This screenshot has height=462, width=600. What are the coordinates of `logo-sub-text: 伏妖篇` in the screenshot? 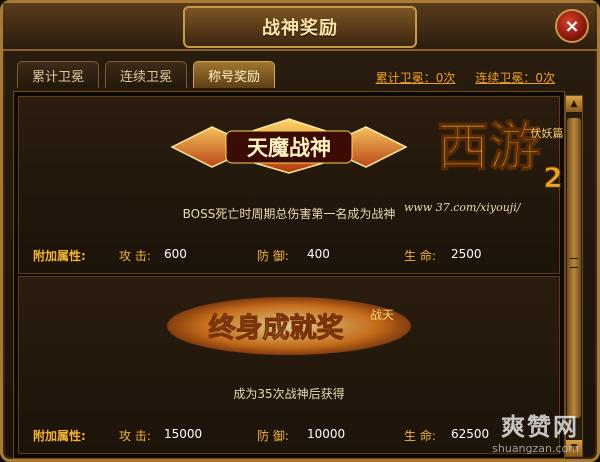 It's located at (547, 133).